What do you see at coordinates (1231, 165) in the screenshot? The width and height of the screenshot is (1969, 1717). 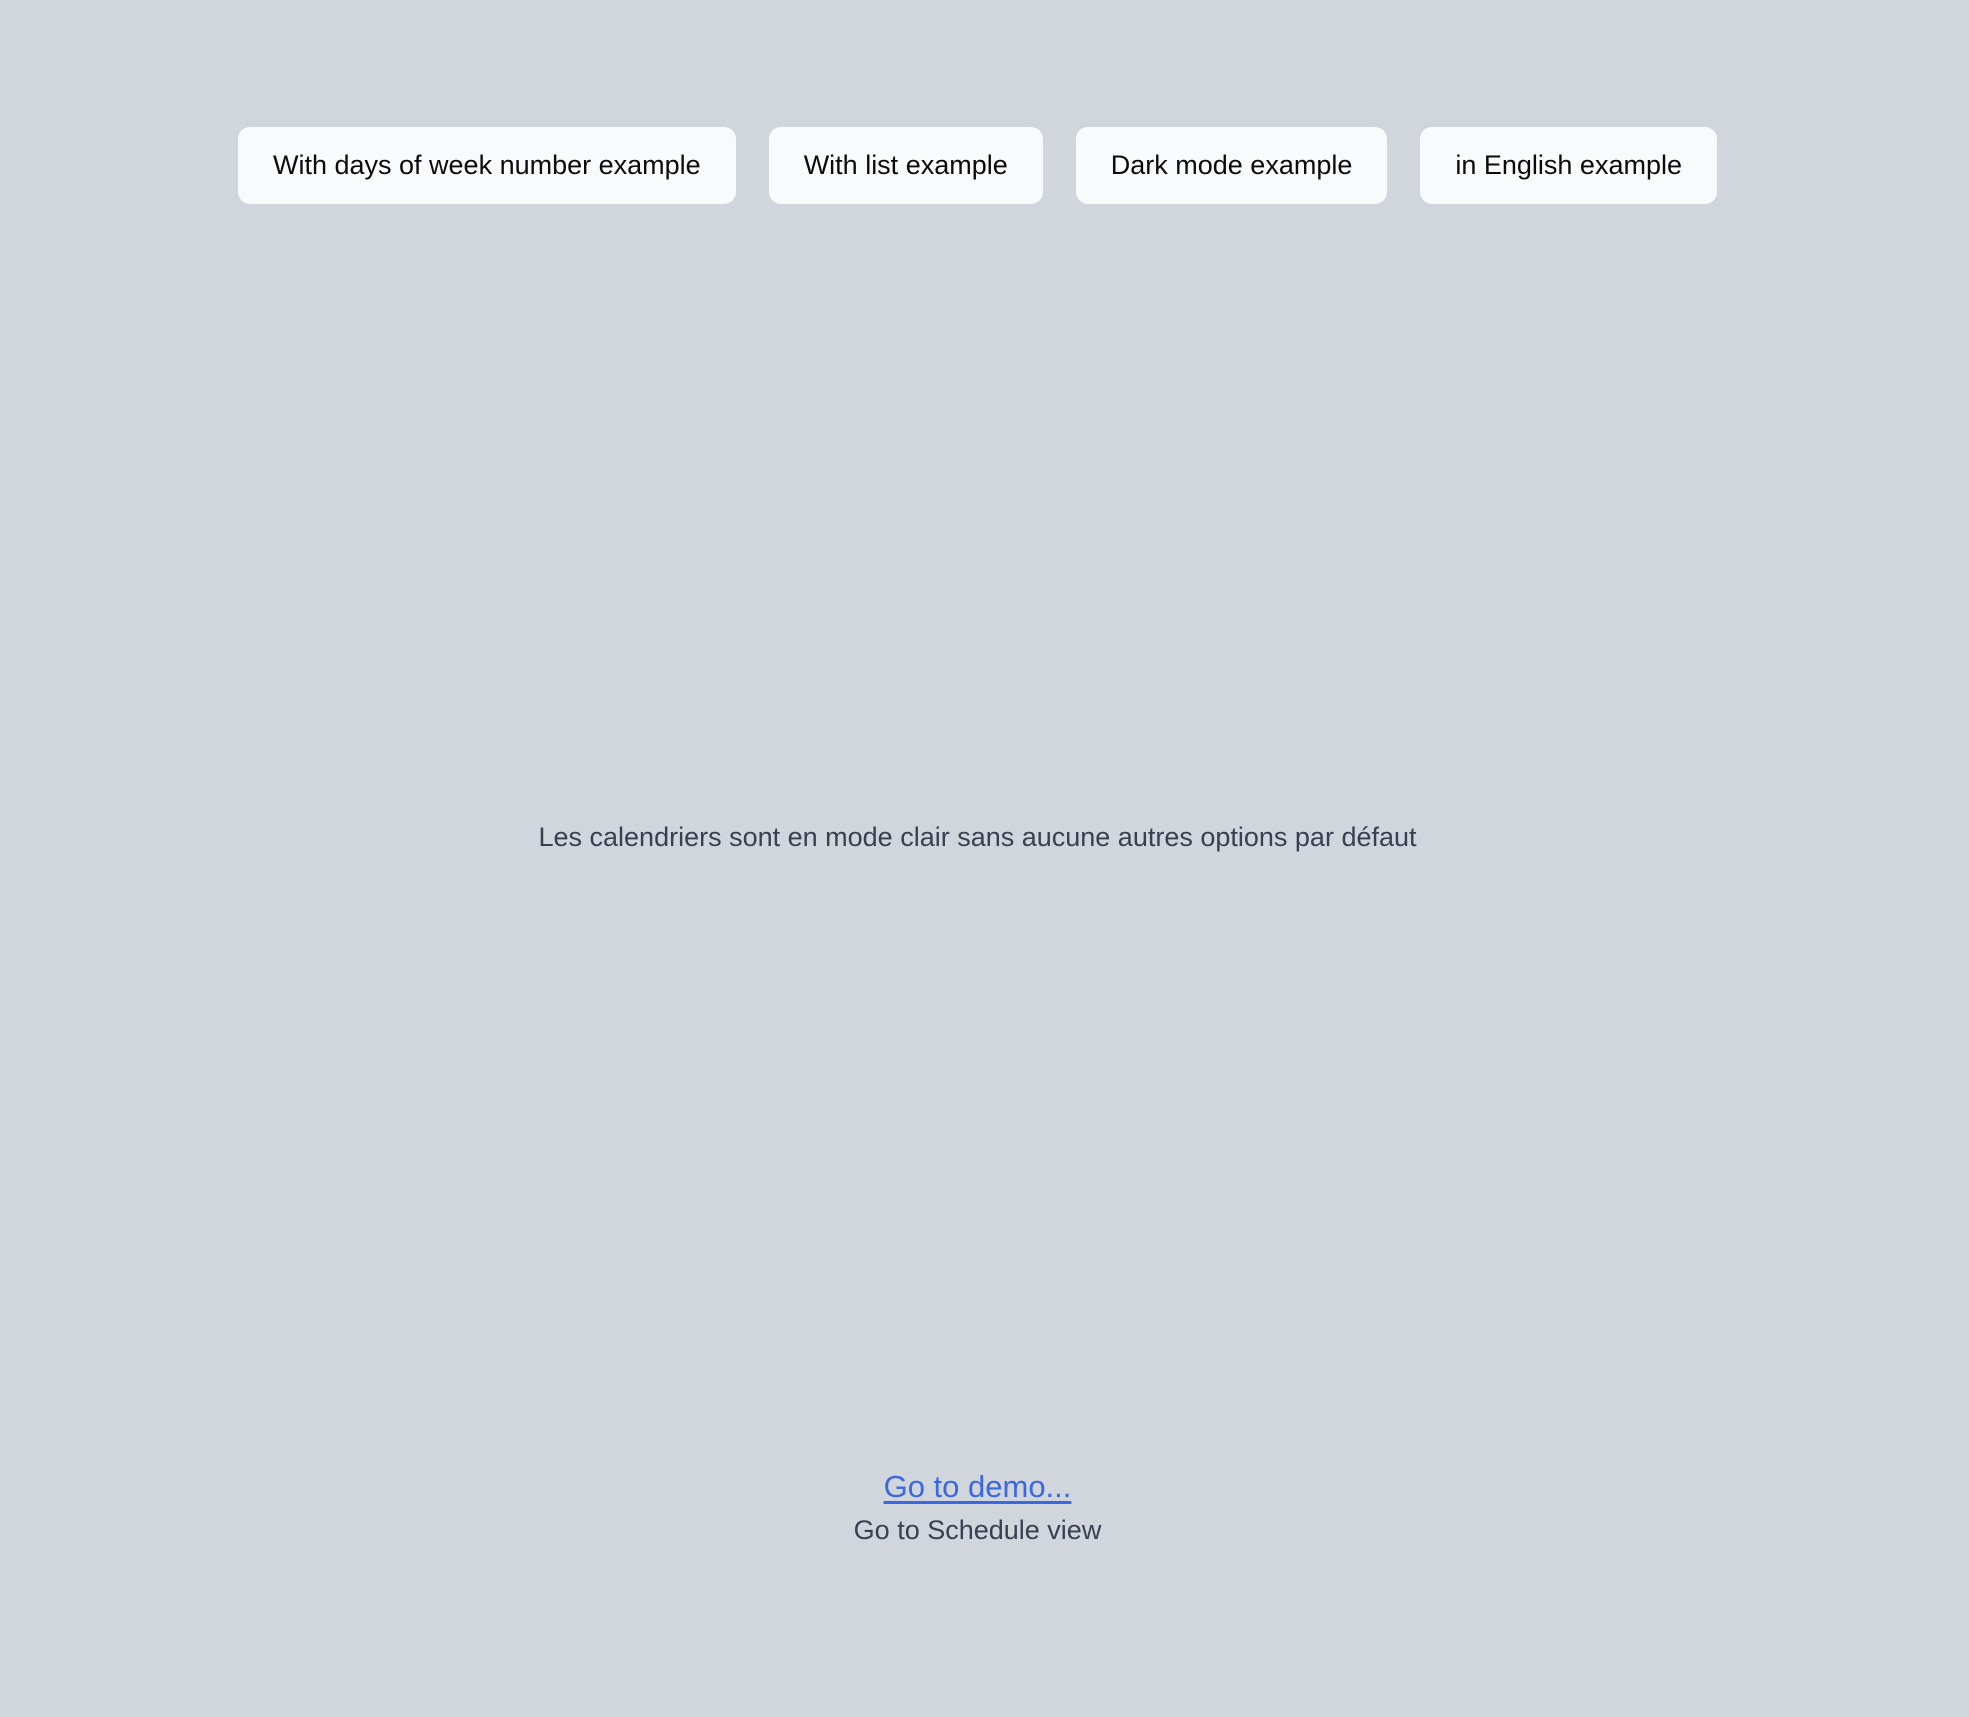 I see `dark-mode-example-button: Dark mode example` at bounding box center [1231, 165].